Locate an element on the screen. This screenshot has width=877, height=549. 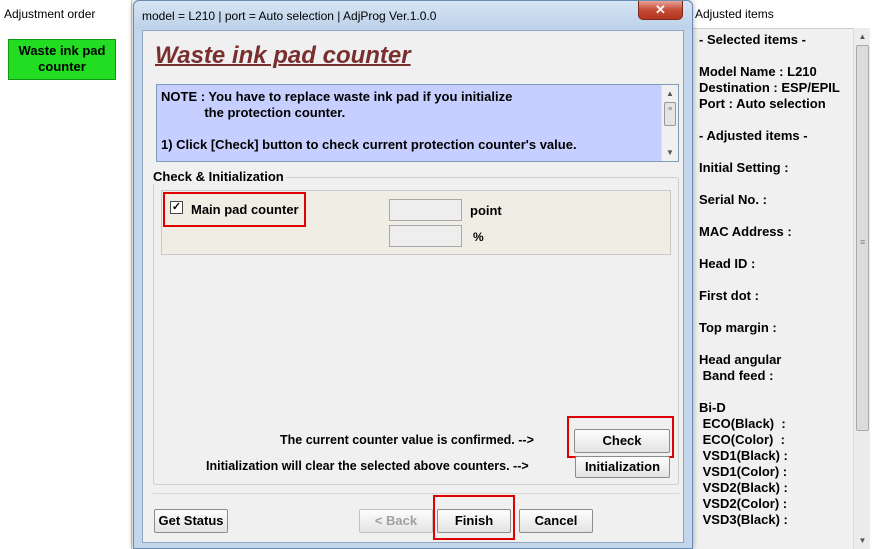
adjusted-items-line: Head angular is located at coordinates (740, 359).